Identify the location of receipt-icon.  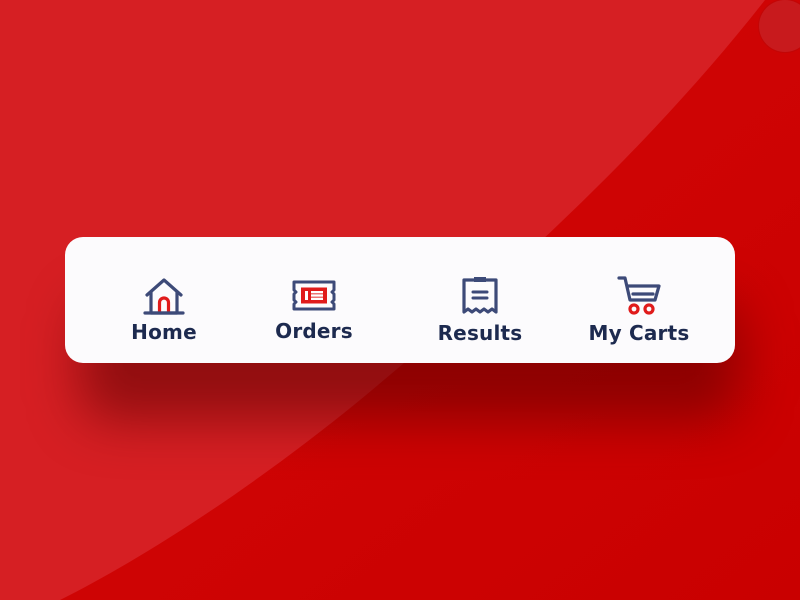
(480, 297).